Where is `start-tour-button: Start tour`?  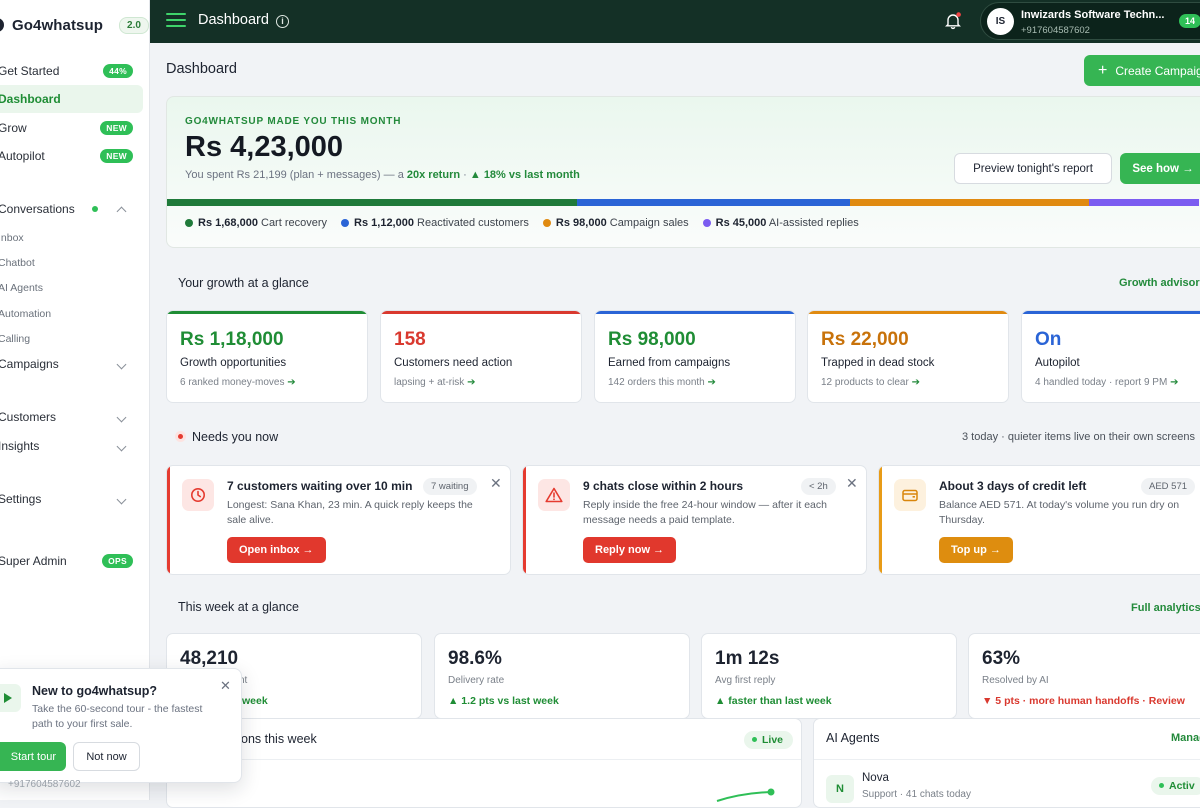 start-tour-button: Start tour is located at coordinates (33, 756).